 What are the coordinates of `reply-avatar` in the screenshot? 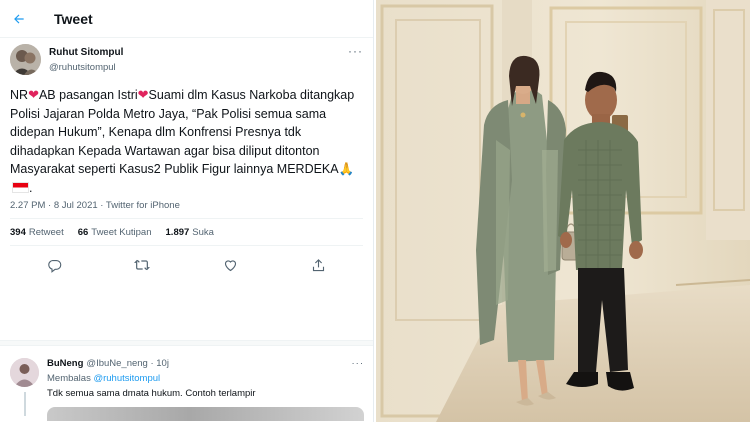 It's located at (24, 372).